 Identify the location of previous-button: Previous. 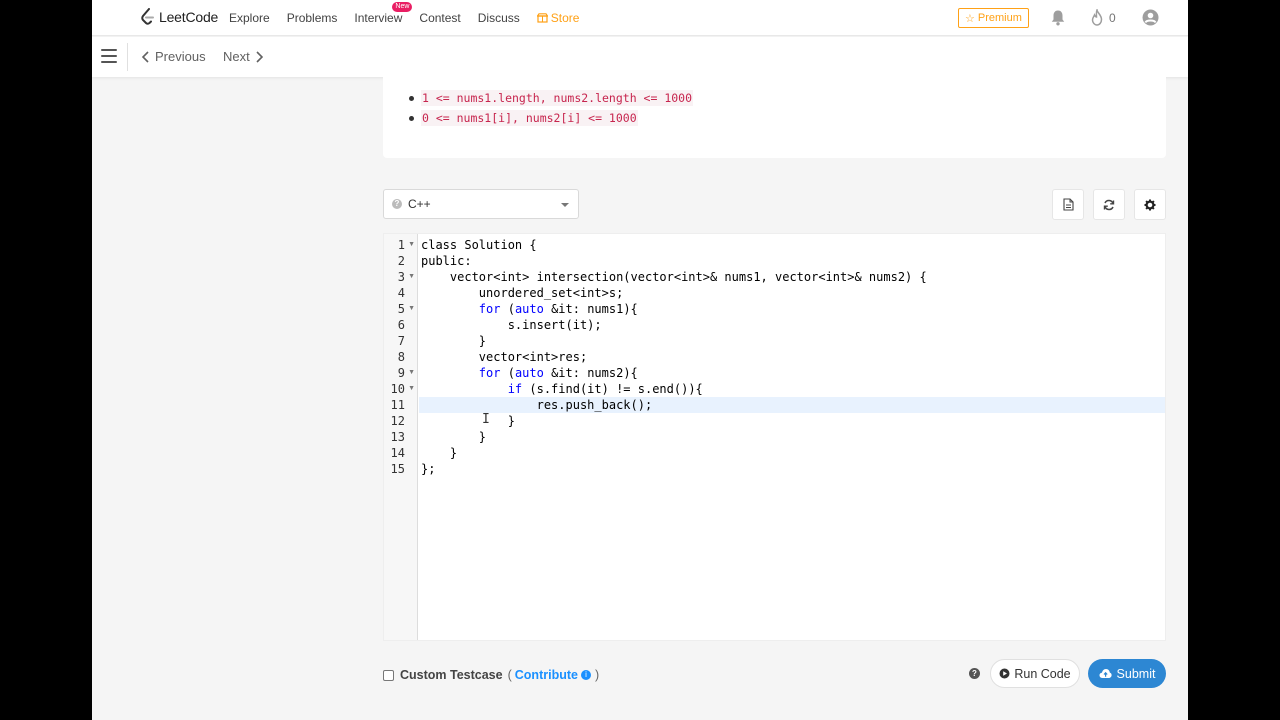
(174, 56).